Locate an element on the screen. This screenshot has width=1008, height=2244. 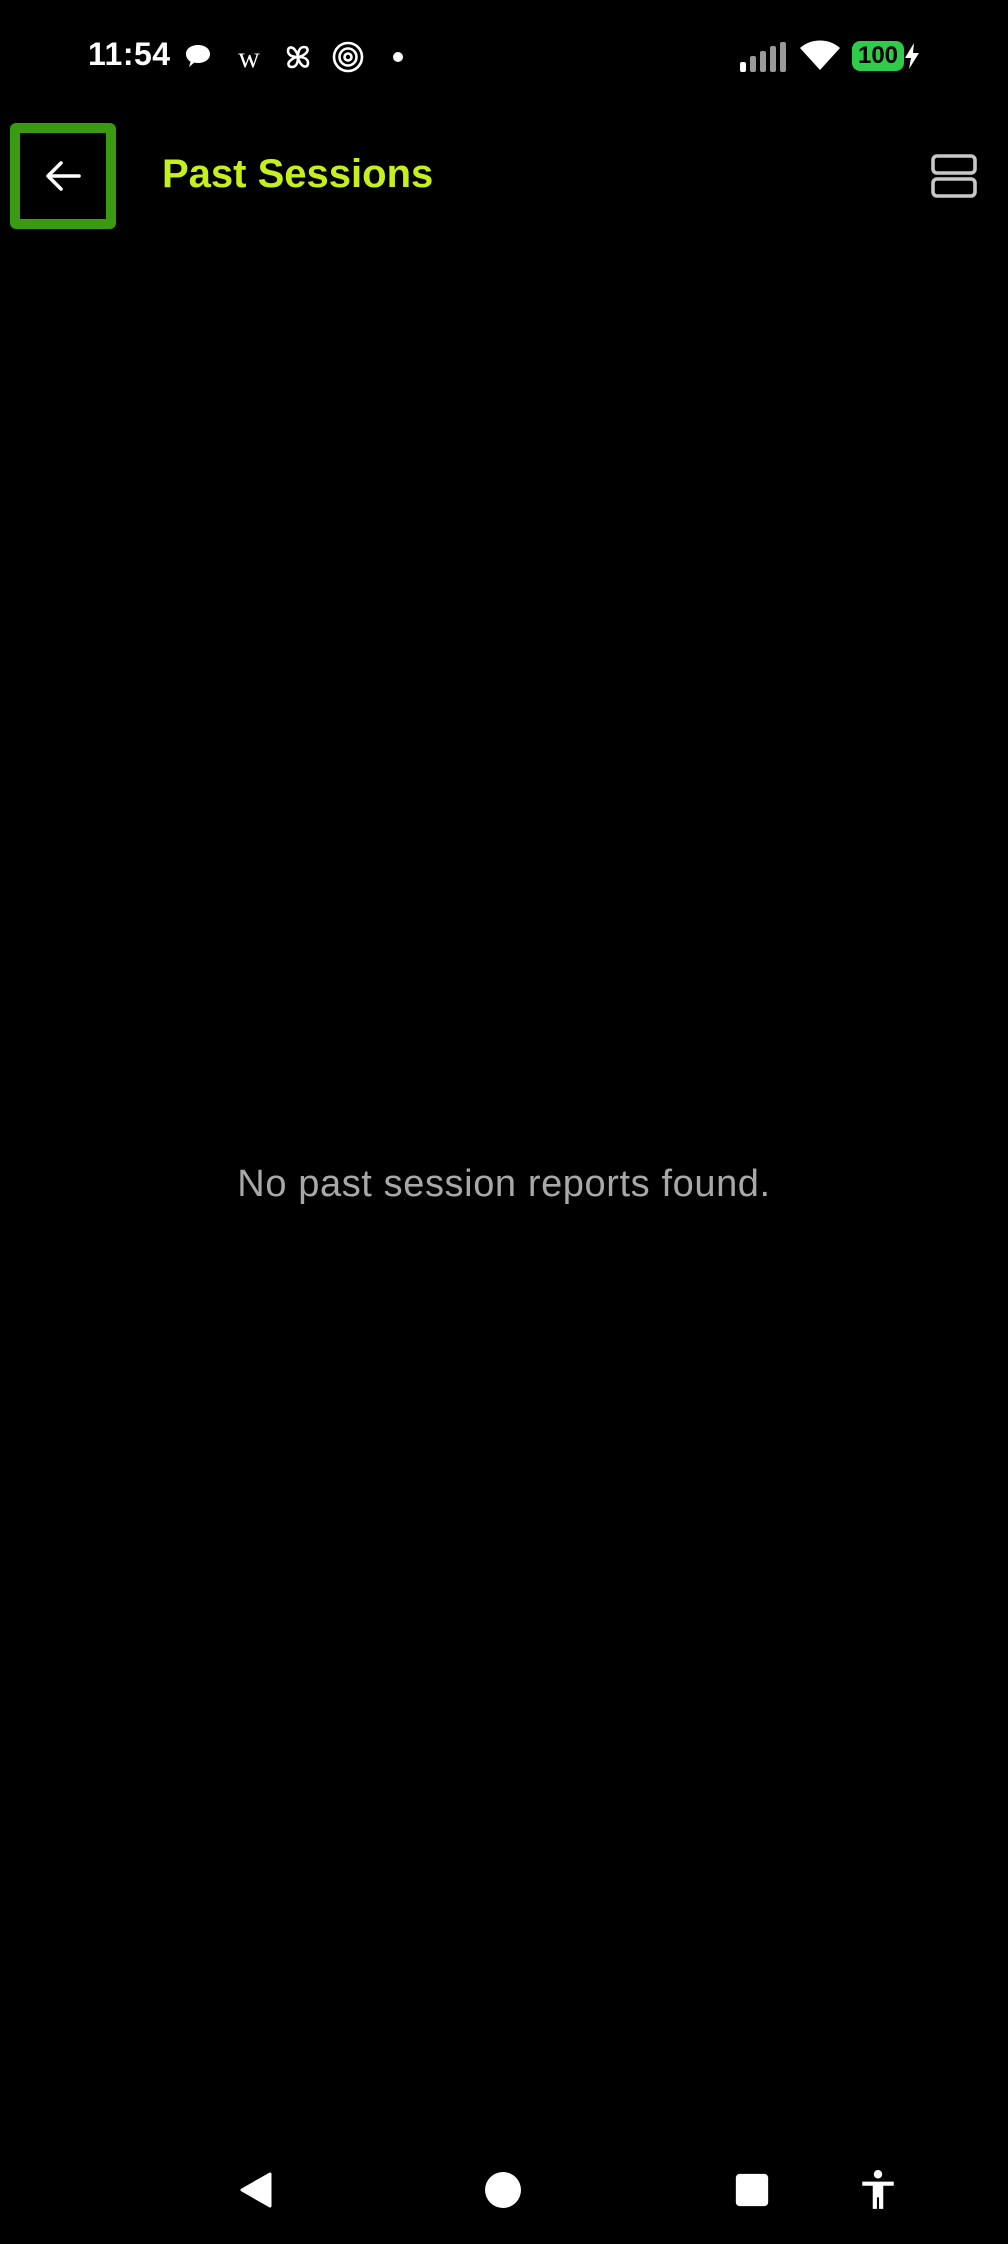
back-triangle-icon is located at coordinates (256, 2190).